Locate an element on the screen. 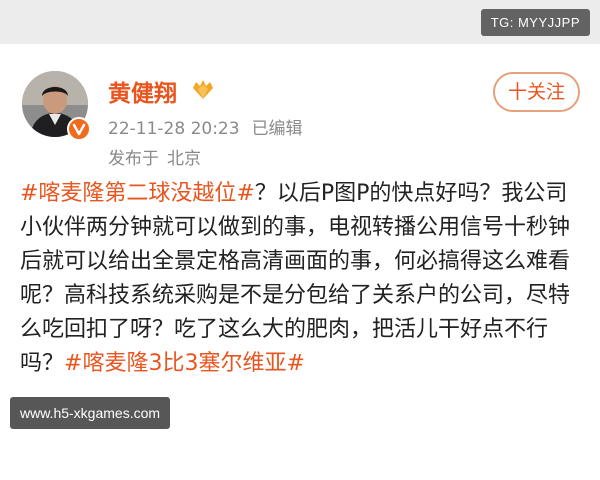  hashtag-link: #喀麦隆第二球没越位# is located at coordinates (137, 193).